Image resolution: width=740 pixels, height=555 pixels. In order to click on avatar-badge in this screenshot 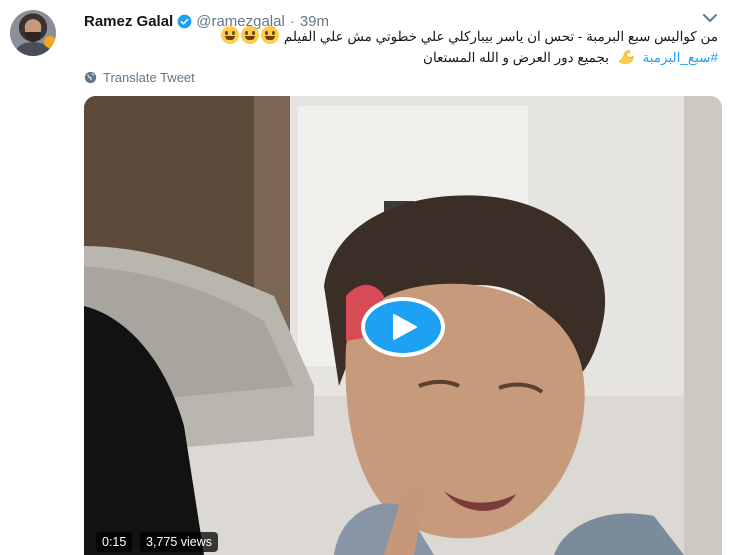, I will do `click(50, 42)`.